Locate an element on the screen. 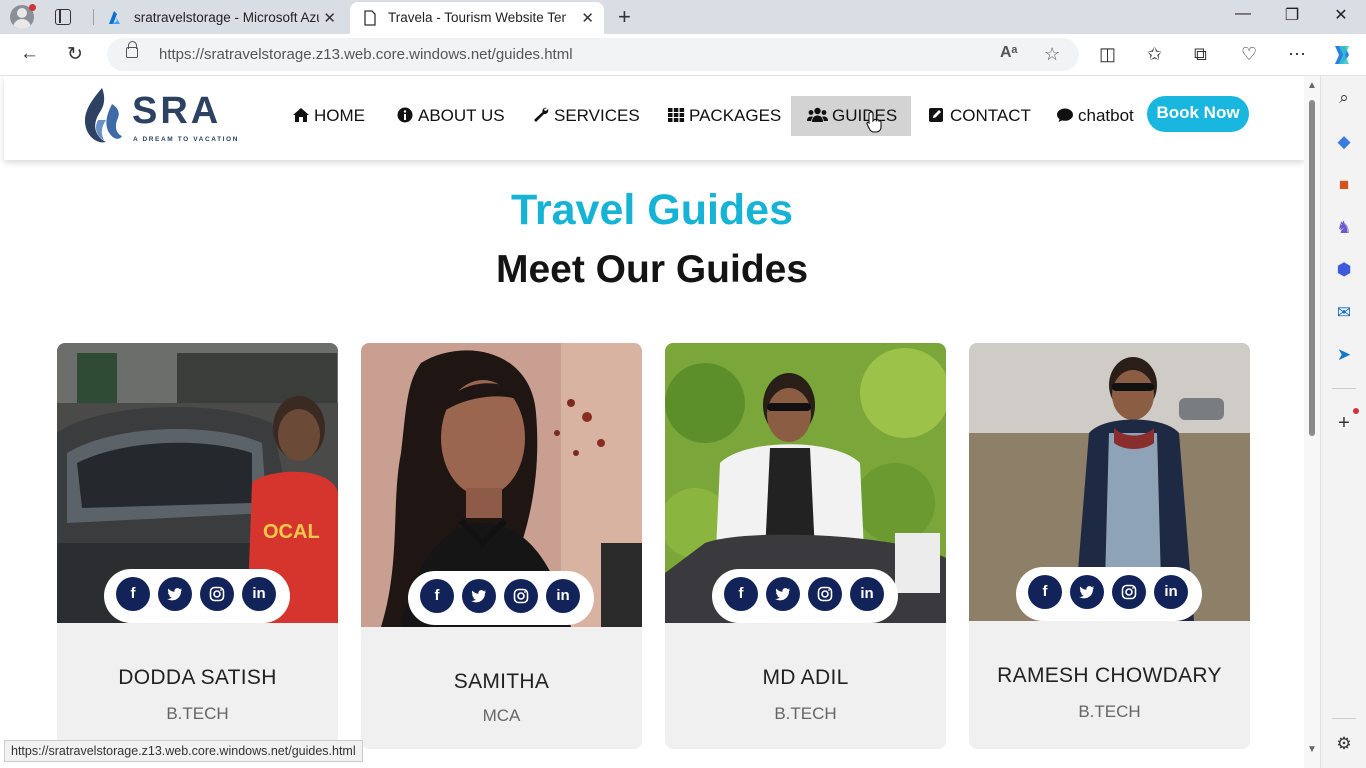  info-circle-icon is located at coordinates (405, 115).